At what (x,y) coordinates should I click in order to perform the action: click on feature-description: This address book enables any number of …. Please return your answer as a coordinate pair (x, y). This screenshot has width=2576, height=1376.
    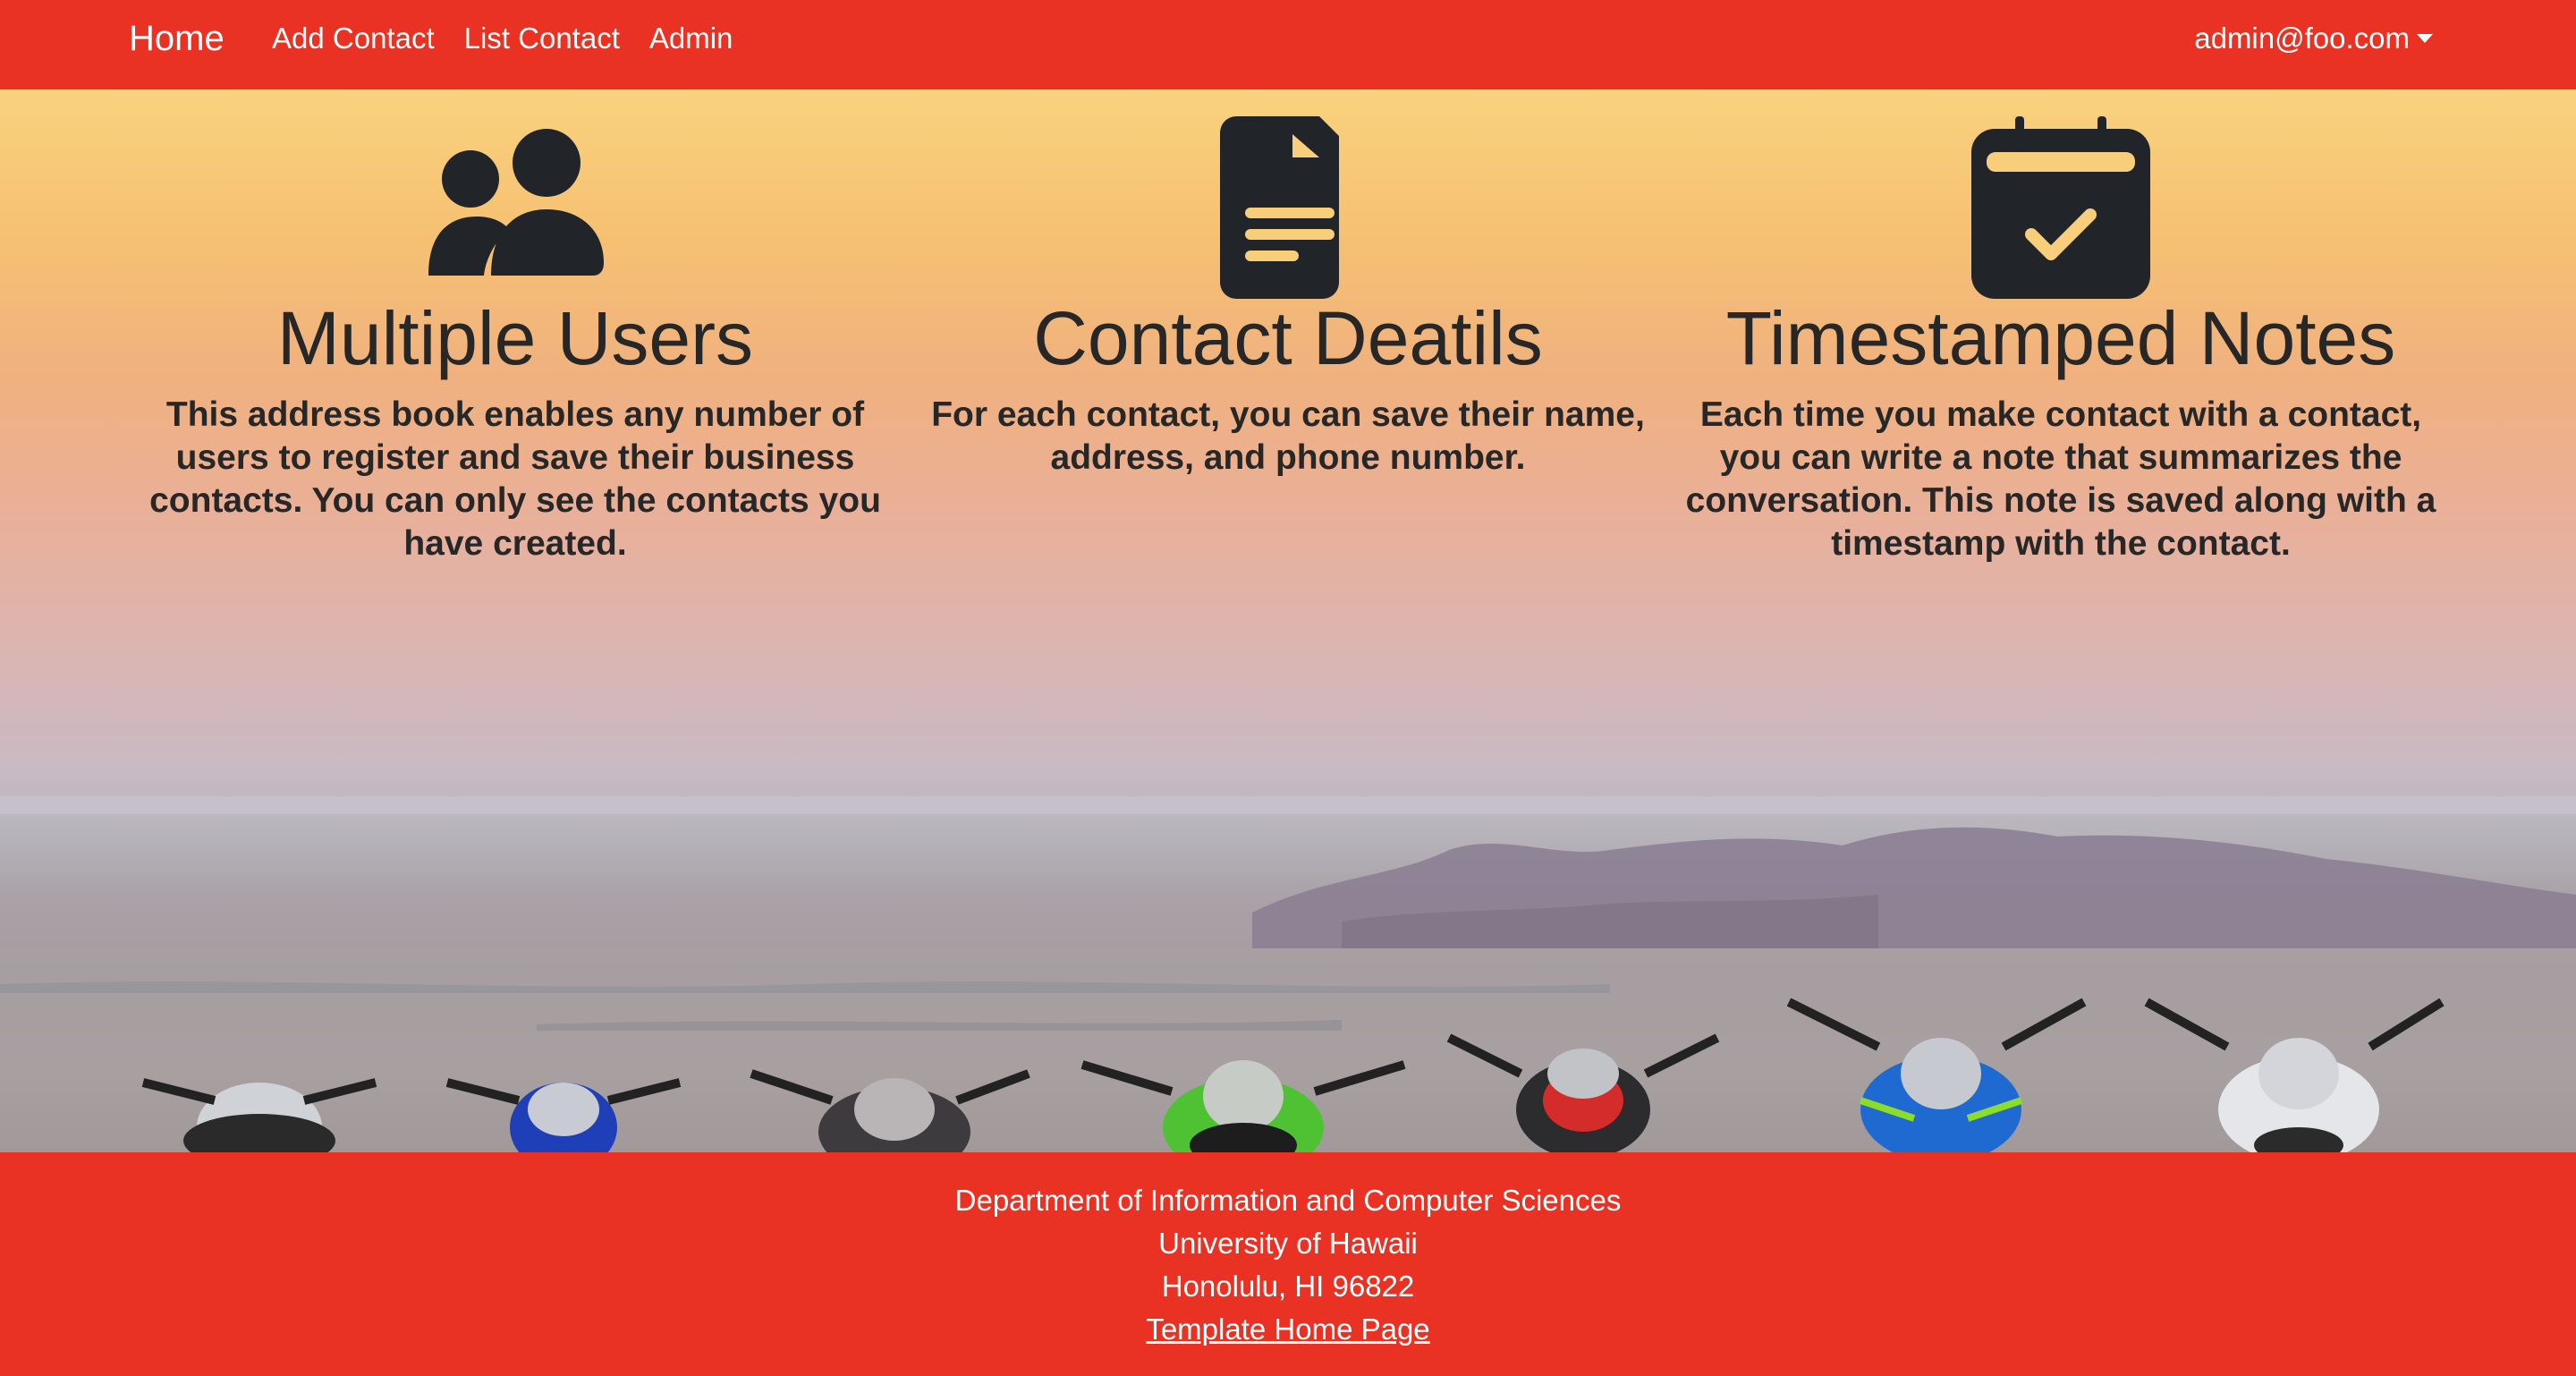
    Looking at the image, I should click on (515, 479).